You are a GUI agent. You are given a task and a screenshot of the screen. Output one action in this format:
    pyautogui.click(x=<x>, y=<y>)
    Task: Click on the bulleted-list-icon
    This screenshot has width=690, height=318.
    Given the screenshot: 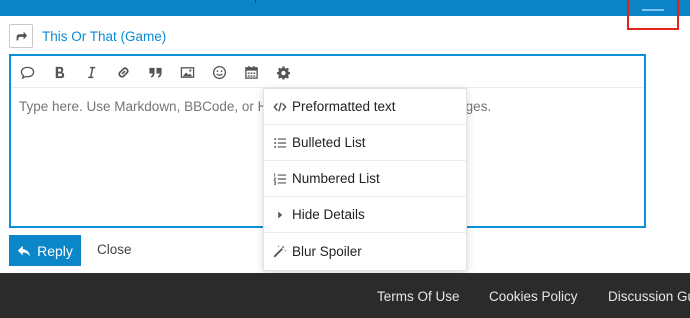 What is the action you would take?
    pyautogui.click(x=280, y=143)
    